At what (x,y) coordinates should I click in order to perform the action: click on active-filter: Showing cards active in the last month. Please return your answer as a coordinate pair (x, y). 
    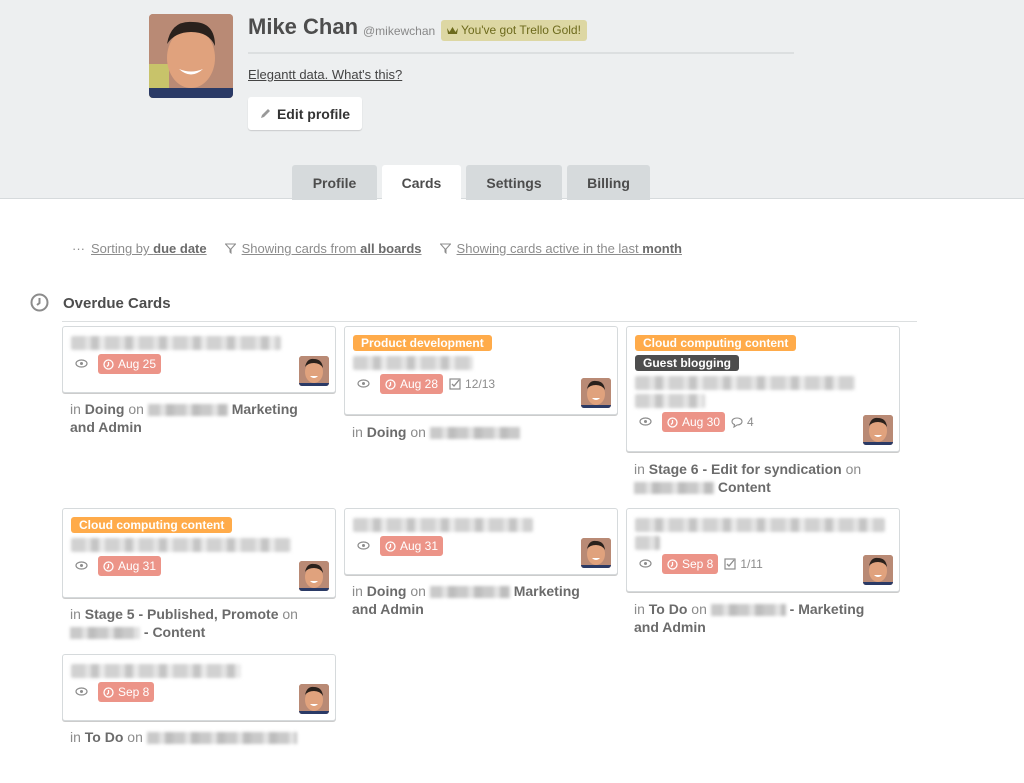
    Looking at the image, I should click on (560, 248).